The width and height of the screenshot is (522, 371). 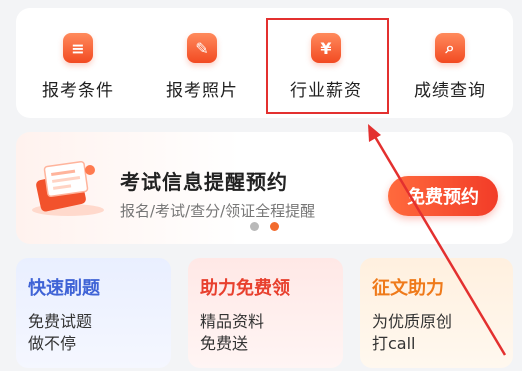 I want to click on carousel-dot-active, so click(x=274, y=226).